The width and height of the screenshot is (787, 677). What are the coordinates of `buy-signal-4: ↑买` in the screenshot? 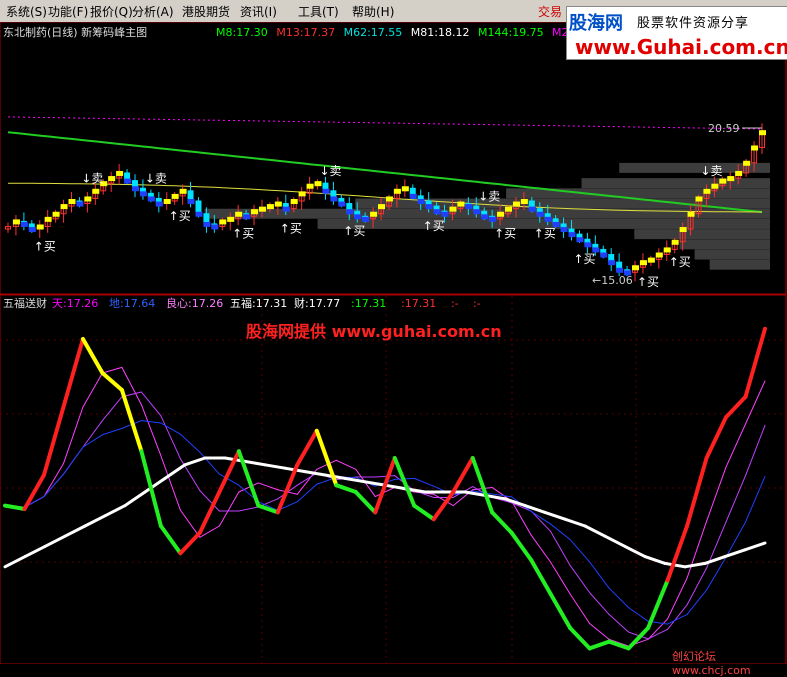 It's located at (354, 231).